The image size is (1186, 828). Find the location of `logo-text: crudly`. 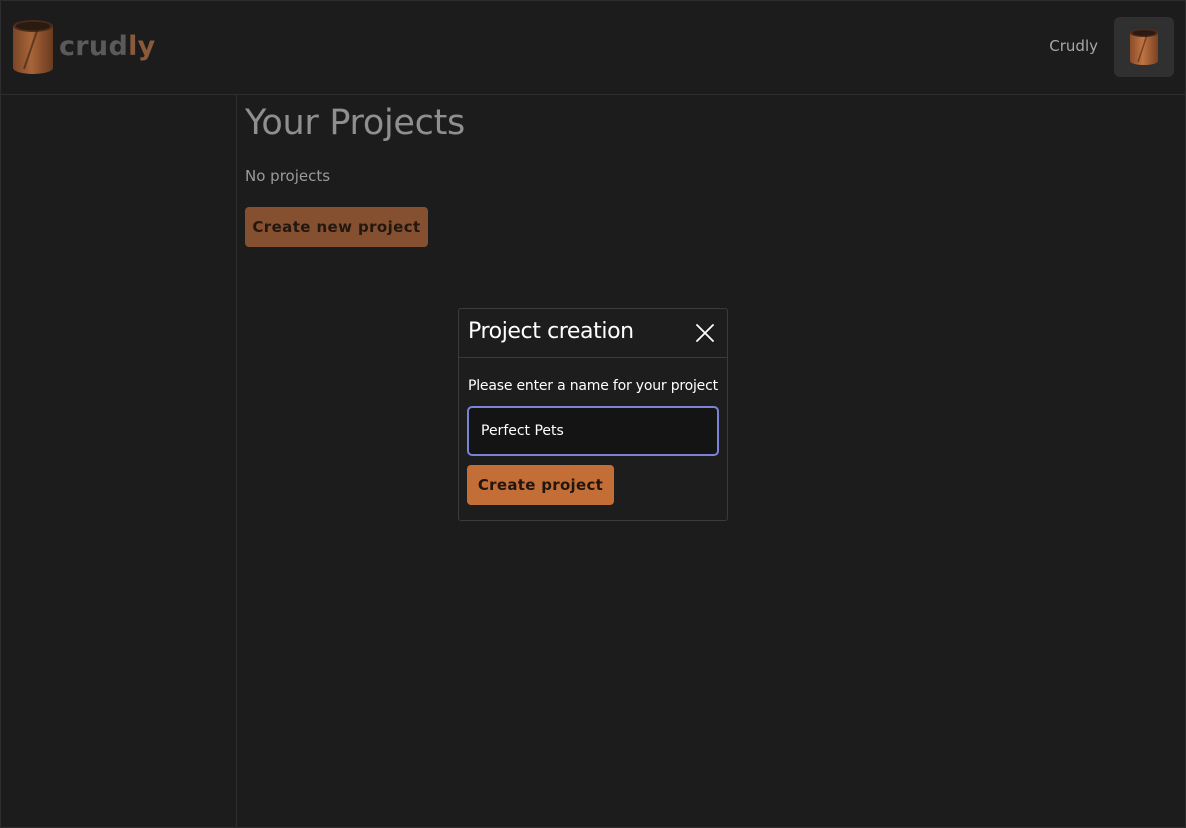

logo-text: crudly is located at coordinates (107, 46).